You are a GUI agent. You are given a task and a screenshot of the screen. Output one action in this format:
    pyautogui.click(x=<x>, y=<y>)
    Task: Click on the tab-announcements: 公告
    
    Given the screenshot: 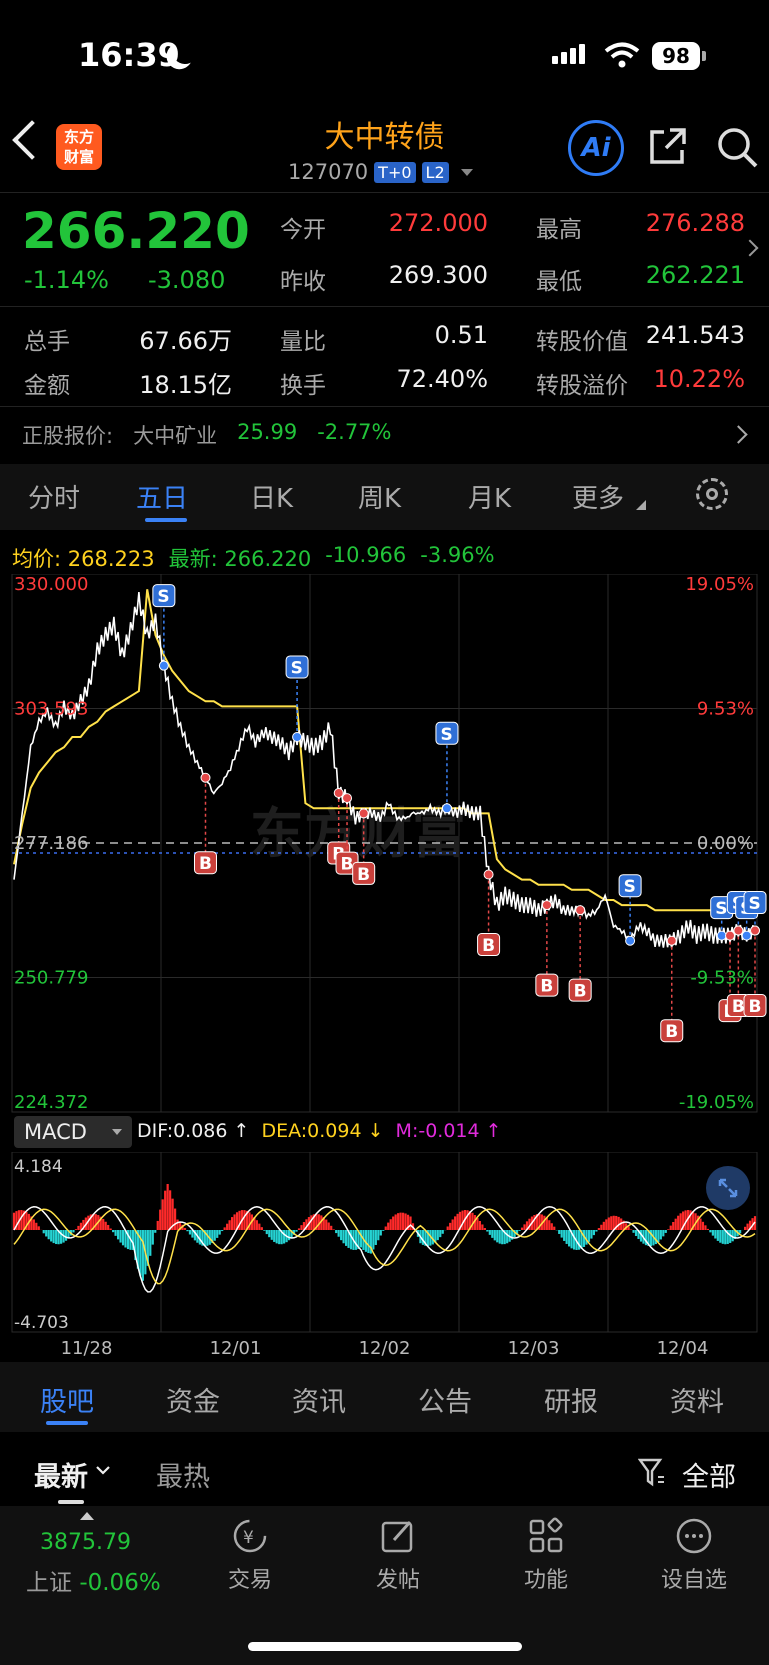 What is the action you would take?
    pyautogui.click(x=445, y=1399)
    